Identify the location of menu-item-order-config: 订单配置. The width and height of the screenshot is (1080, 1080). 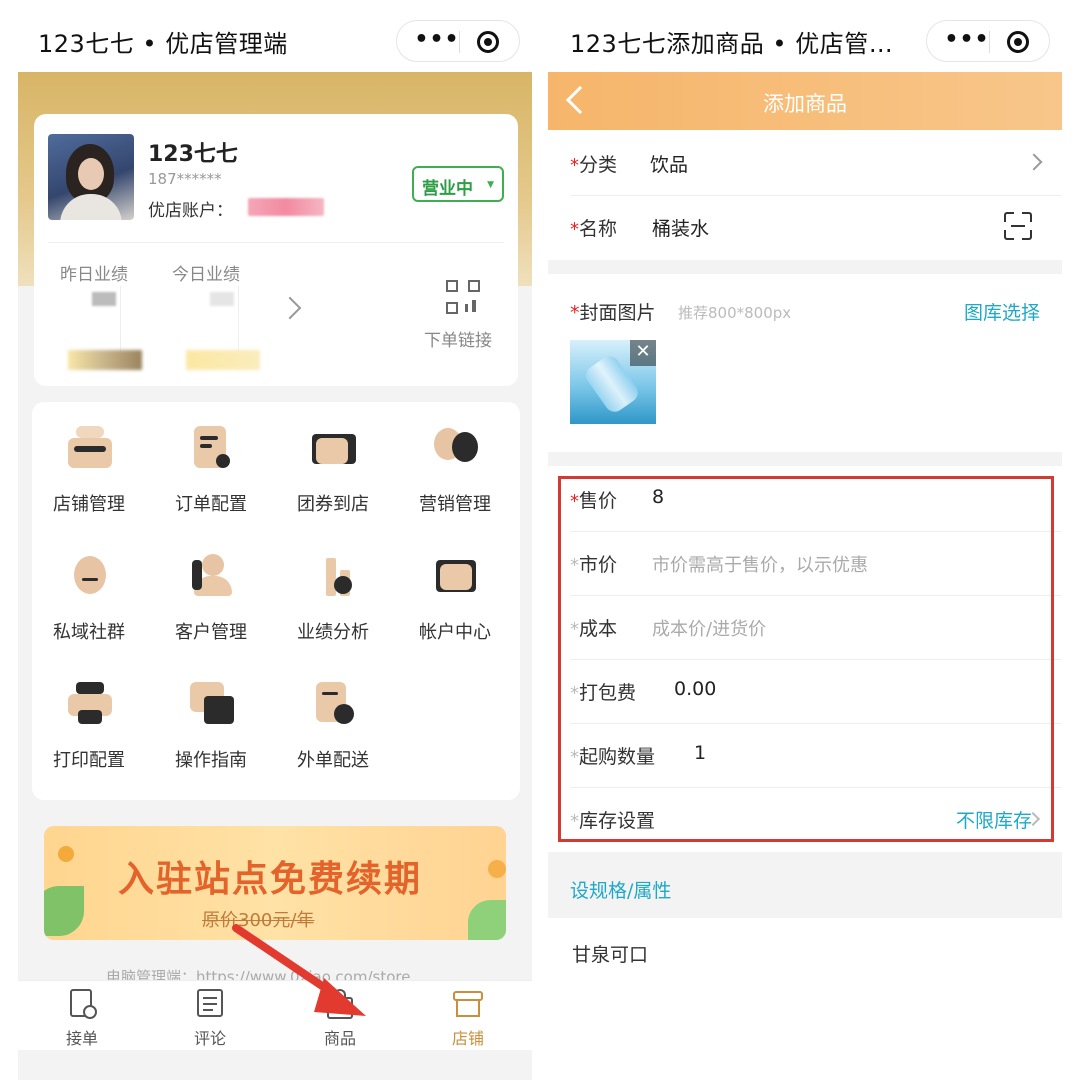
(211, 462).